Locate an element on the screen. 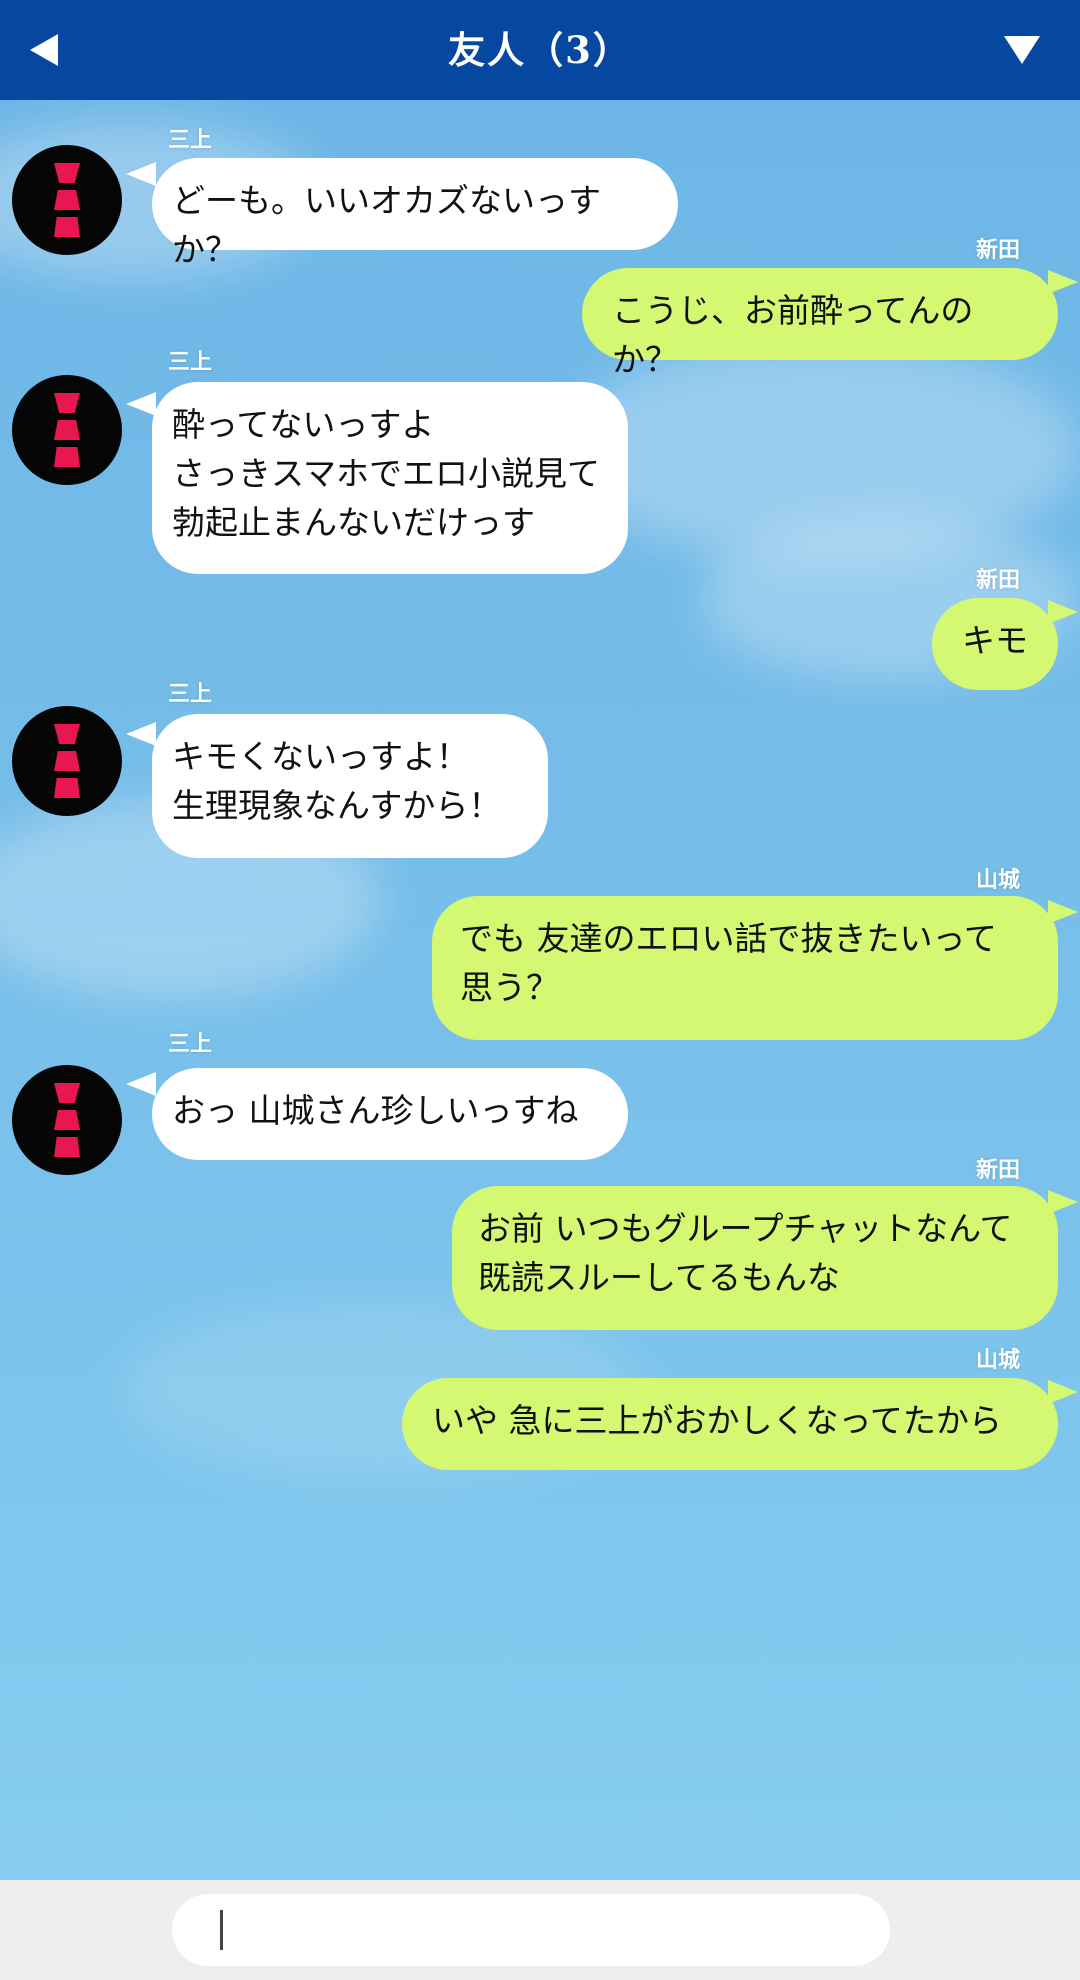  message-bubble-outgoing: お前 いつもグループチャットなんて 既読スルーしてるもんな is located at coordinates (755, 1258).